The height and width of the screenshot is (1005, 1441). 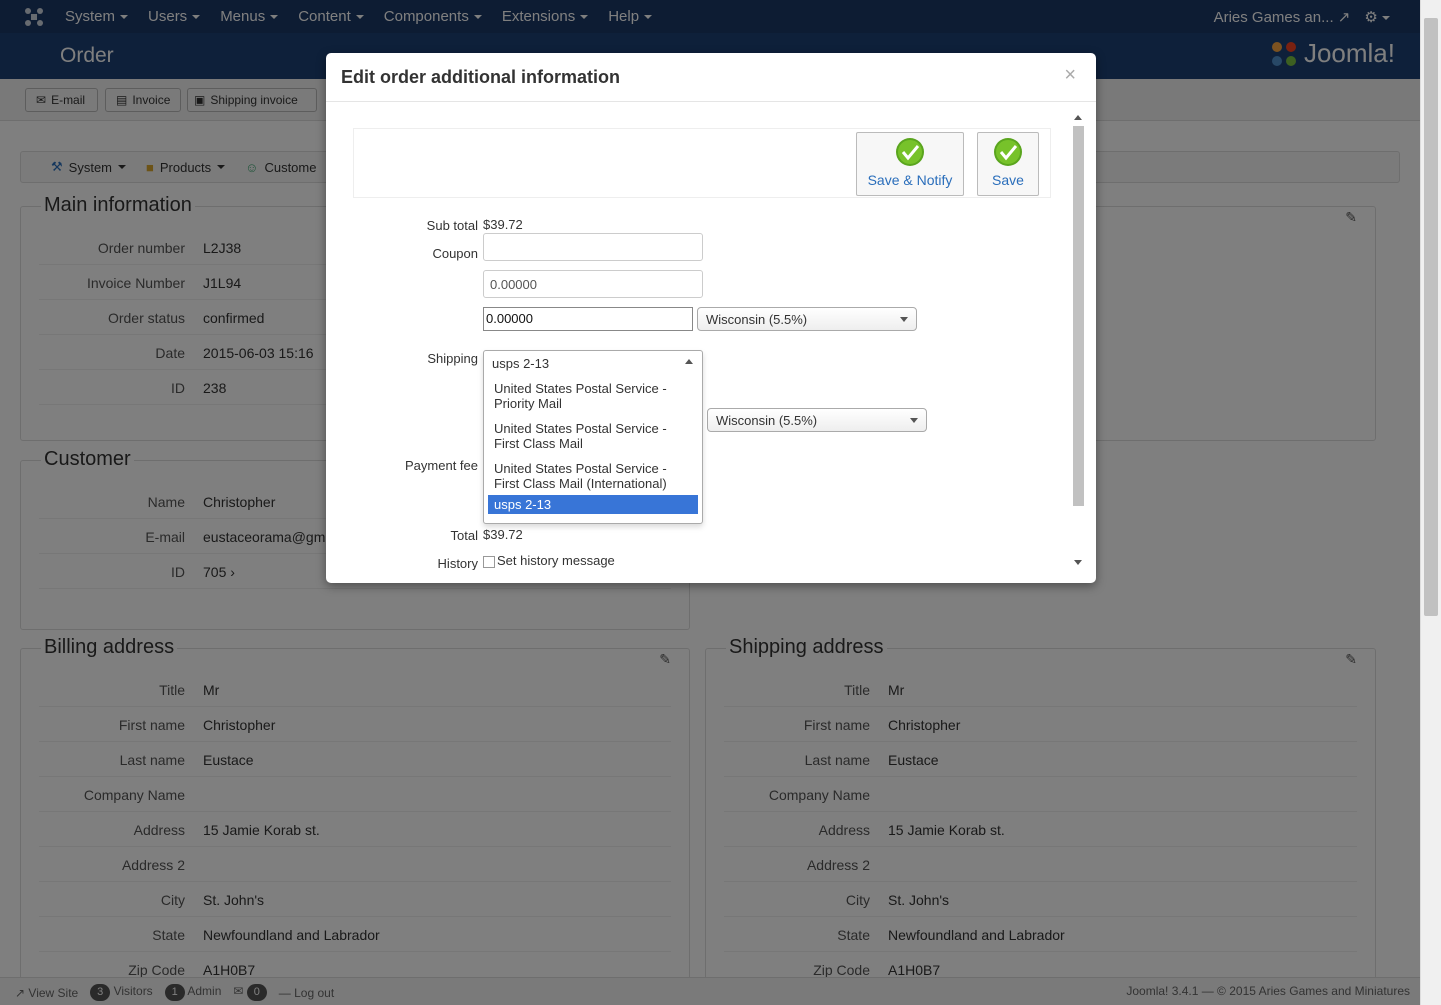 What do you see at coordinates (593, 504) in the screenshot?
I see `shipping-option-selected: usps 2-13` at bounding box center [593, 504].